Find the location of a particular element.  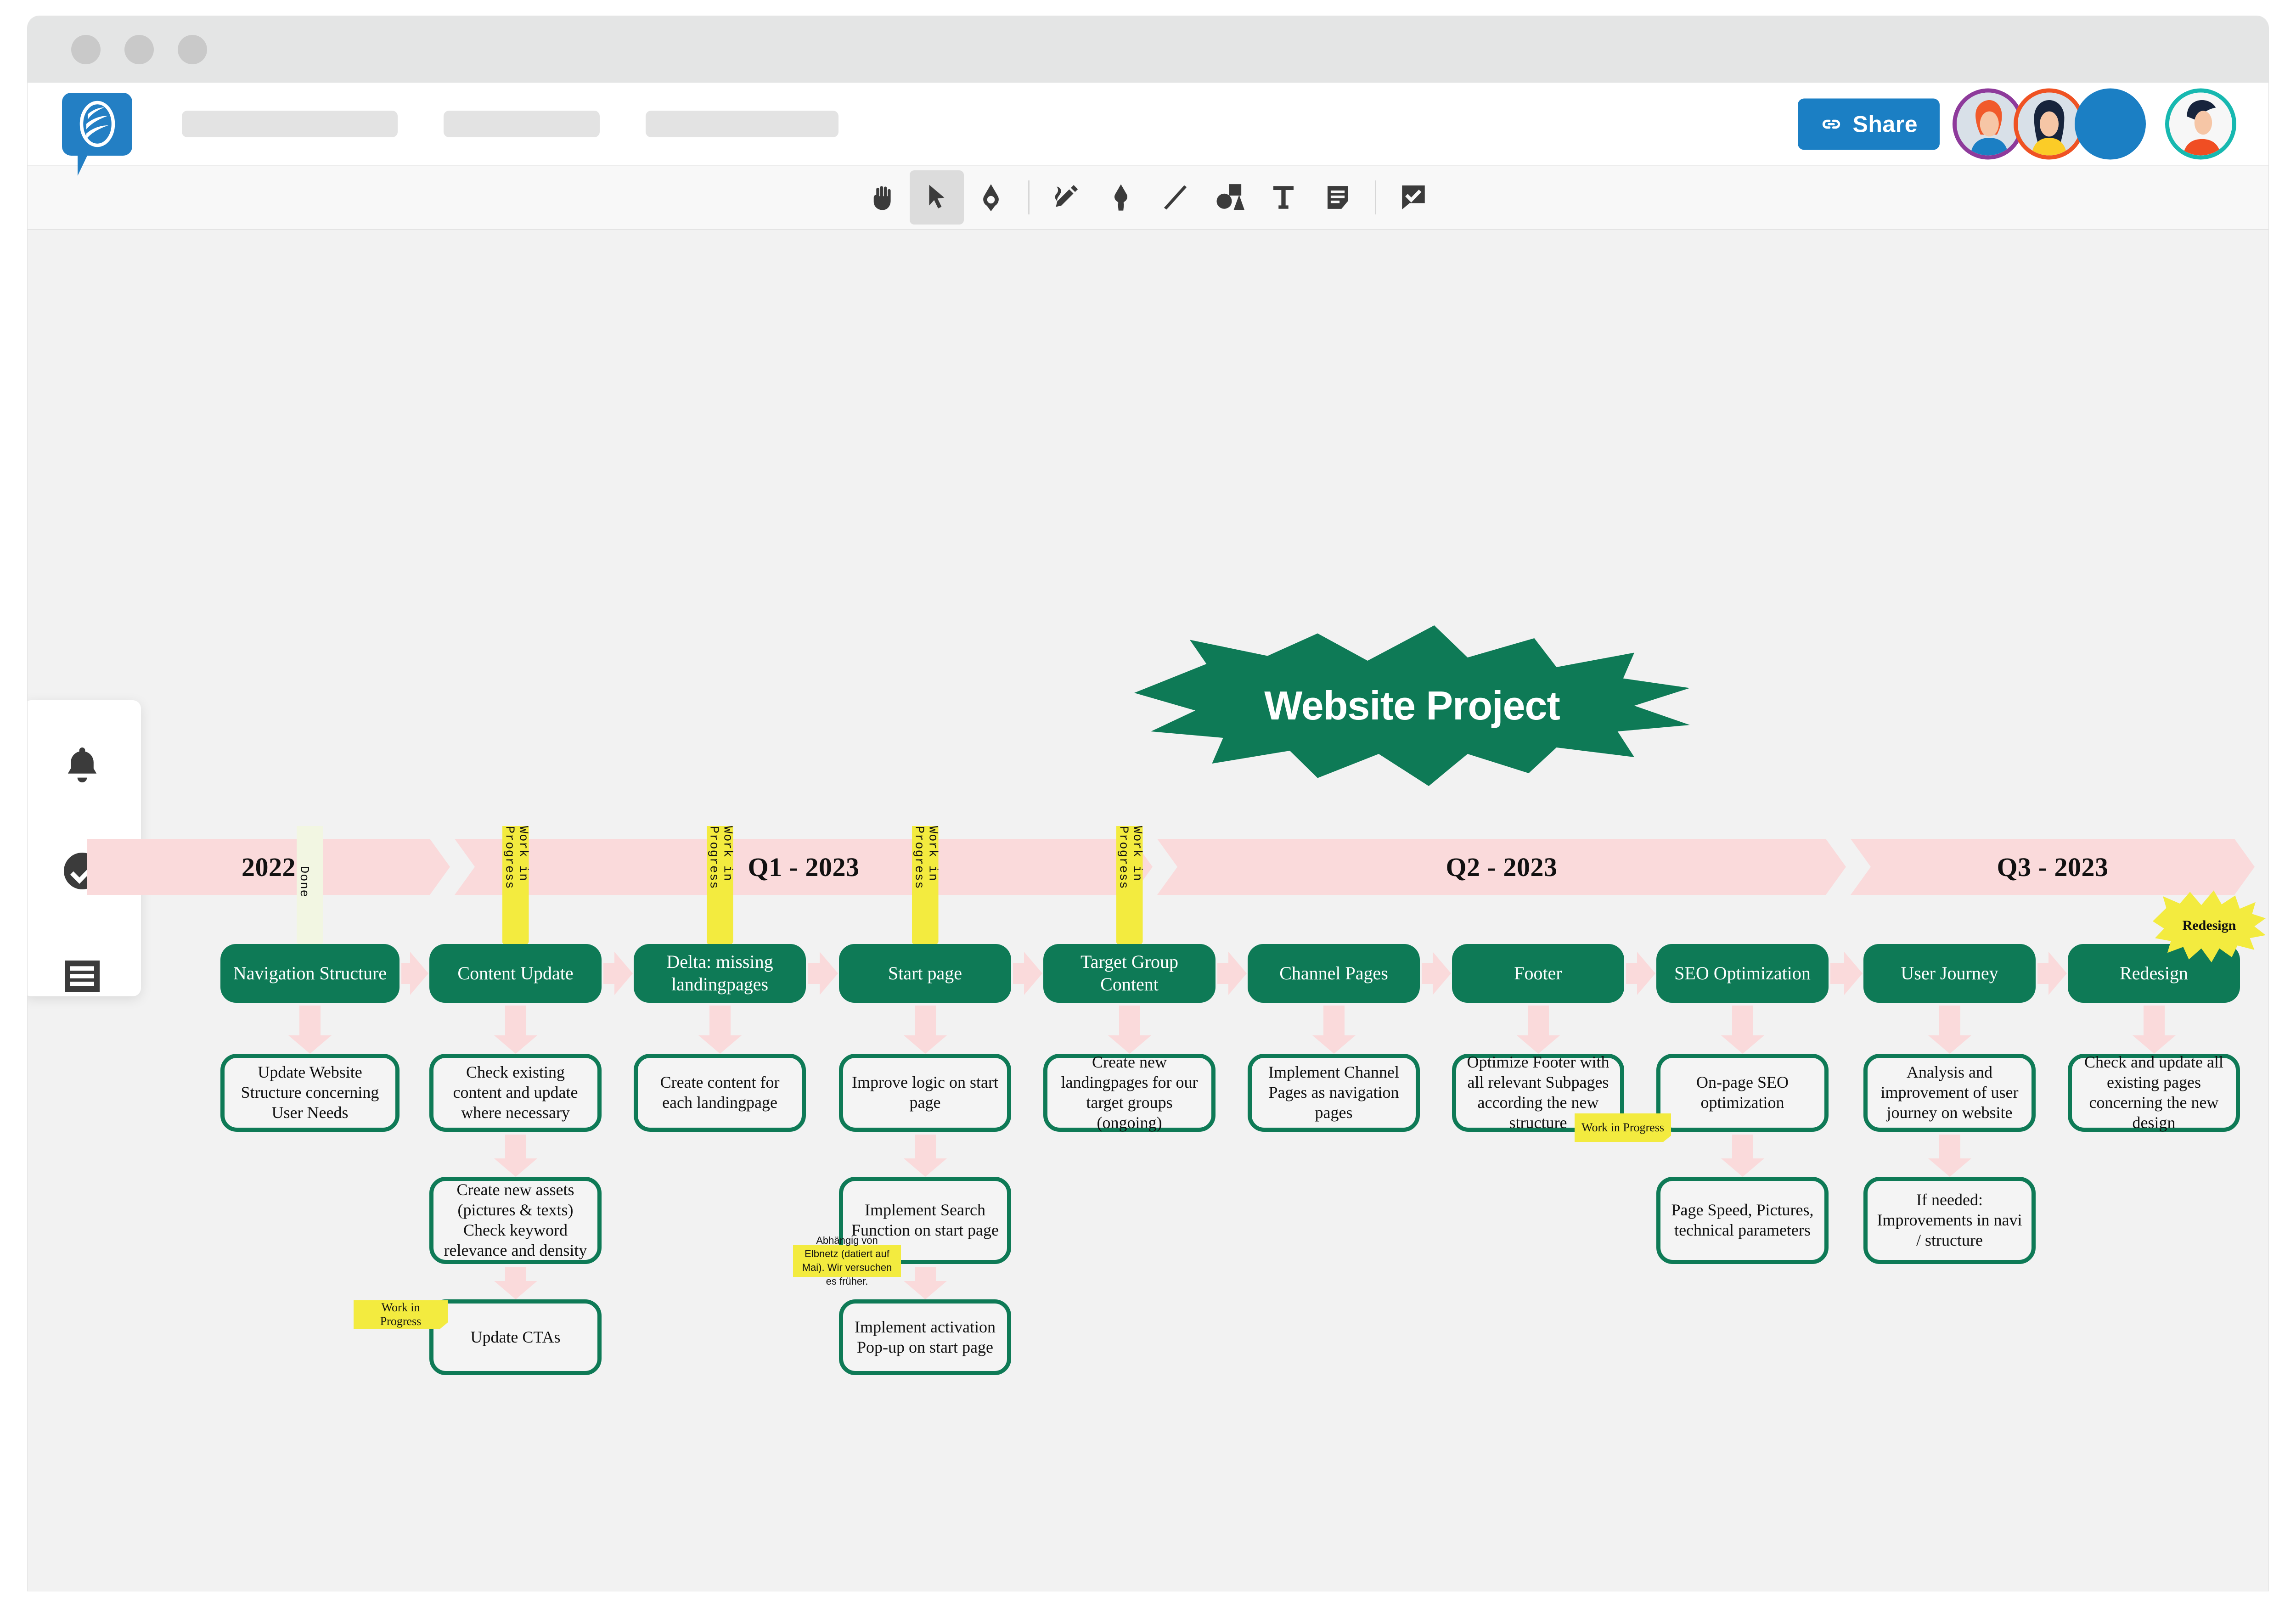

app-header-actions: Share is located at coordinates (2017, 124).